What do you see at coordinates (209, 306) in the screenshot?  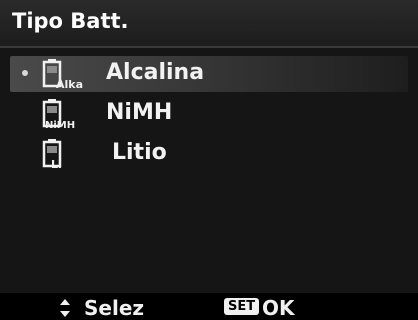 I see `footer-hint-bar: Selez SET OK` at bounding box center [209, 306].